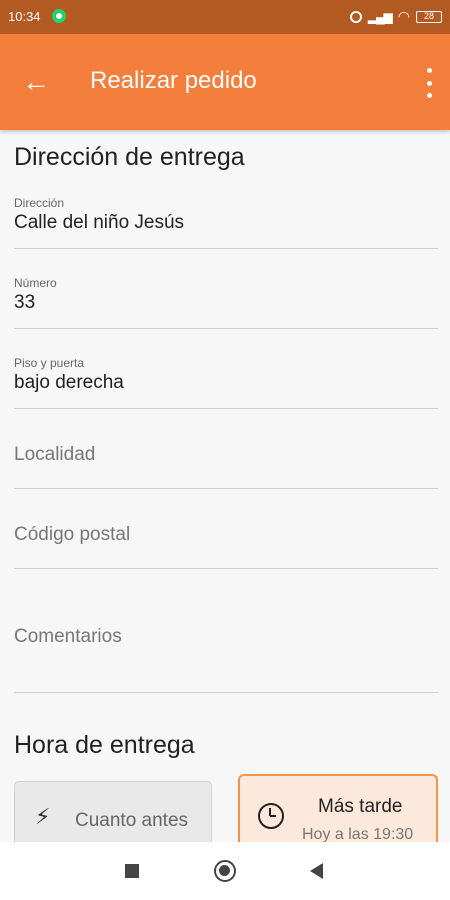 The width and height of the screenshot is (450, 900). Describe the element at coordinates (355, 16) in the screenshot. I see `alarm-icon` at that location.